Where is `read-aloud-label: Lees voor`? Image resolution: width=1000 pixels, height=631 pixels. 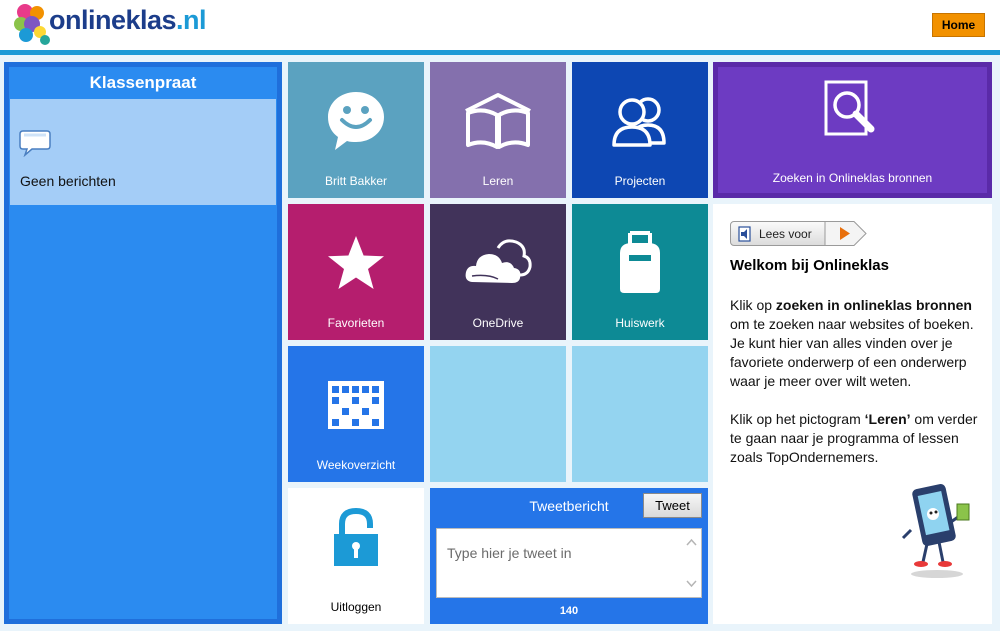
read-aloud-label: Lees voor is located at coordinates (785, 233).